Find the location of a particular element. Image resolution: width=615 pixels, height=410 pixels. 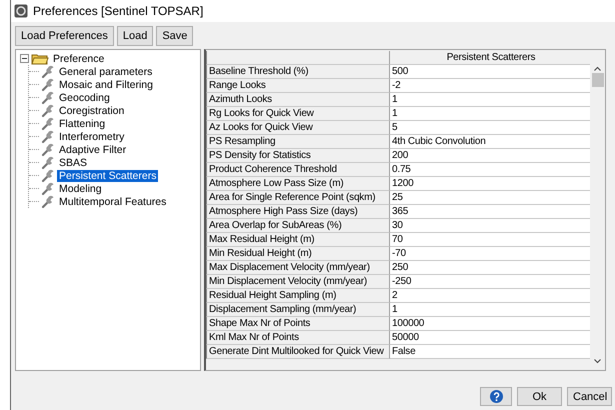

tree-item: Persistent Scatterers is located at coordinates (107, 176).